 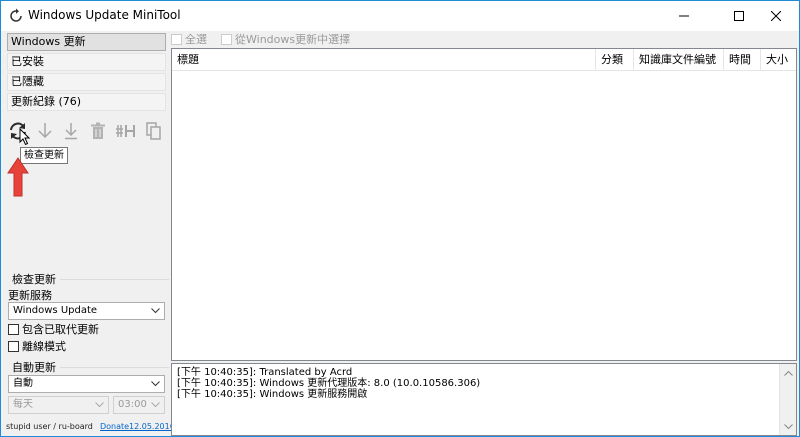 What do you see at coordinates (86, 62) in the screenshot?
I see `nav-installed: 已安裝` at bounding box center [86, 62].